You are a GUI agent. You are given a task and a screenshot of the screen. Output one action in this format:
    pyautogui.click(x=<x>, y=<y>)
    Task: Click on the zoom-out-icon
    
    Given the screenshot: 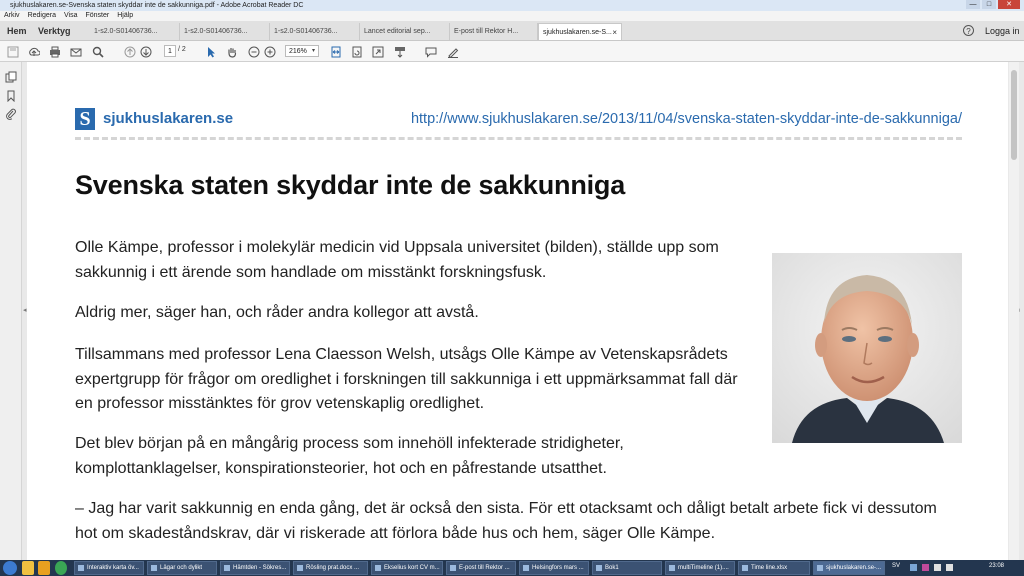 What is the action you would take?
    pyautogui.click(x=253, y=51)
    